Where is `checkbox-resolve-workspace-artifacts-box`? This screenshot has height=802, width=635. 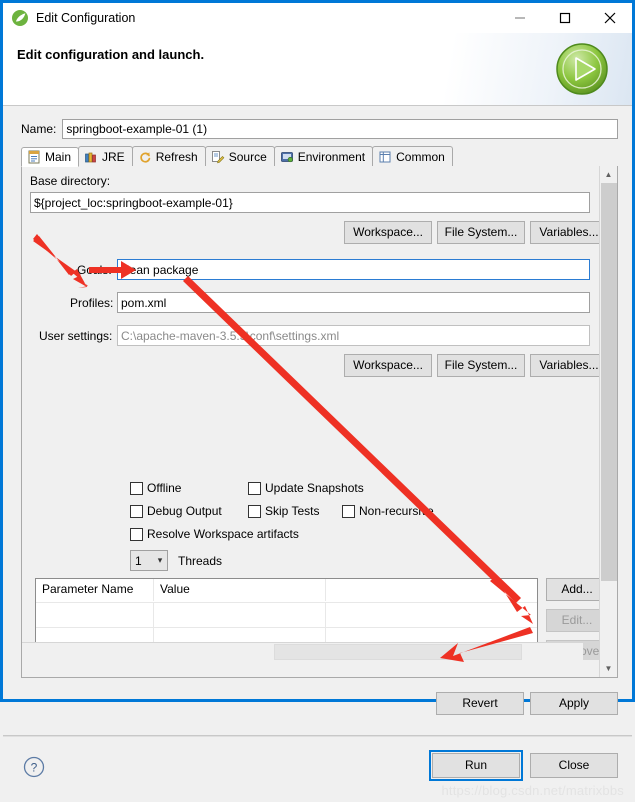
checkbox-resolve-workspace-artifacts-box is located at coordinates (136, 534).